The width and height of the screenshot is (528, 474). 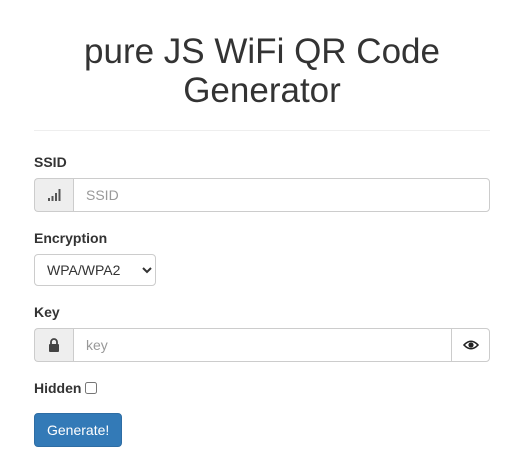 I want to click on hidden-label: Hidden, so click(x=58, y=388).